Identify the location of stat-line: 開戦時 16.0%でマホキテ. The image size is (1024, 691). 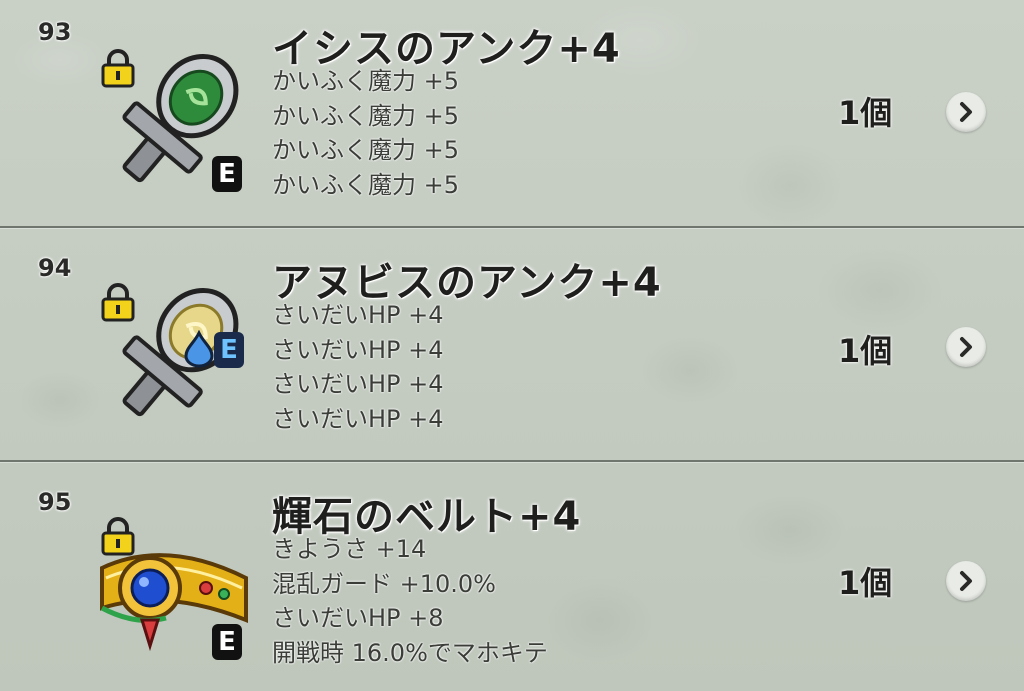
(410, 652).